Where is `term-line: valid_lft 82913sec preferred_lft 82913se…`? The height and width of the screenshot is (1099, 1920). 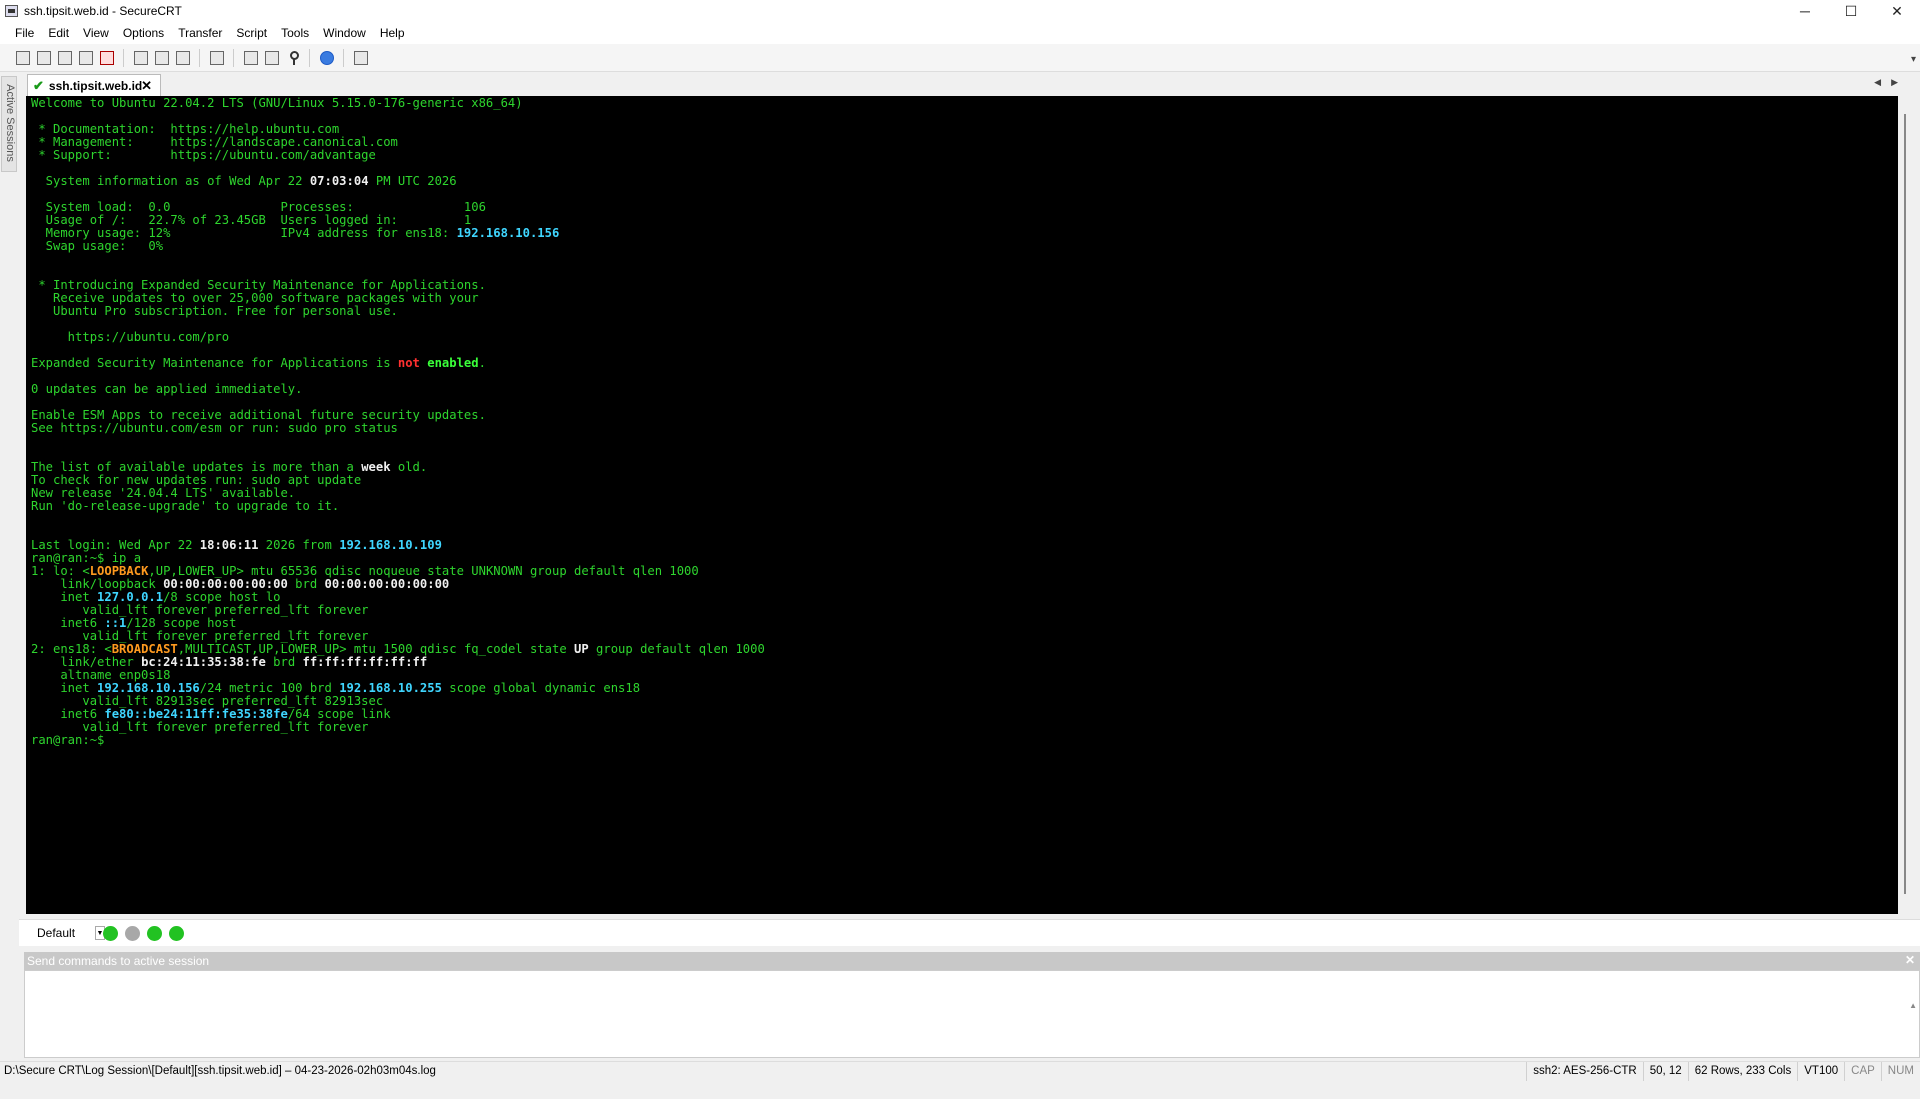 term-line: valid_lft 82913sec preferred_lft 82913se… is located at coordinates (207, 701).